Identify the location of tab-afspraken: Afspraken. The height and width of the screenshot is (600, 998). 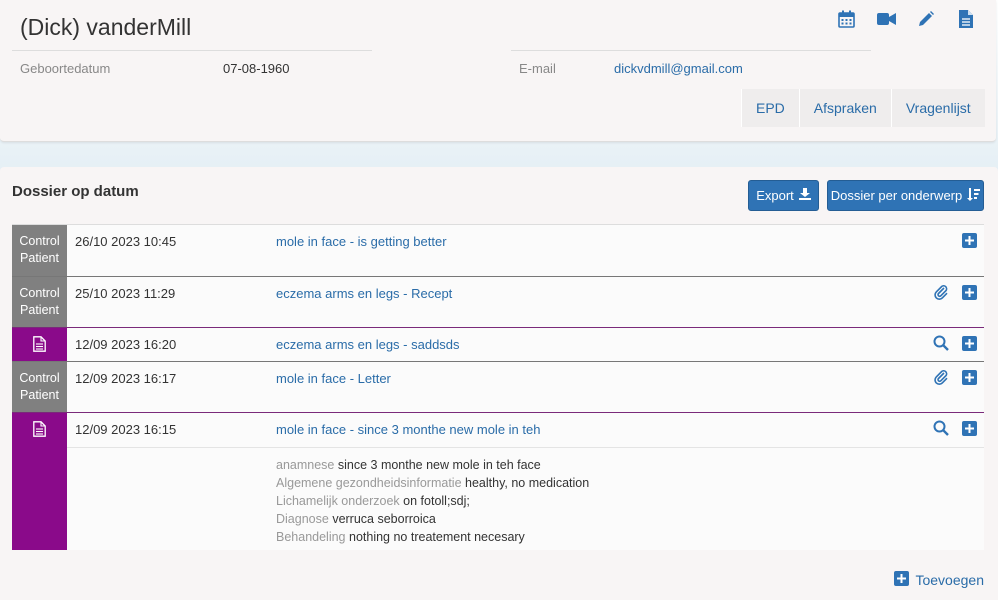
(844, 108).